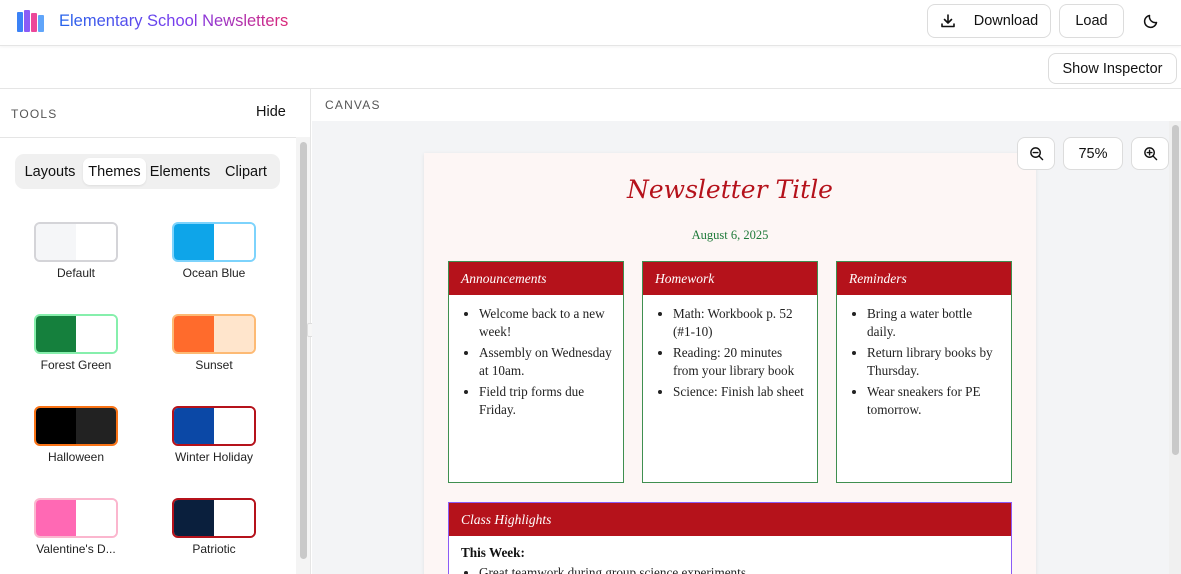  What do you see at coordinates (547, 362) in the screenshot?
I see `list-item: Assembly on Wednesday at 10am.` at bounding box center [547, 362].